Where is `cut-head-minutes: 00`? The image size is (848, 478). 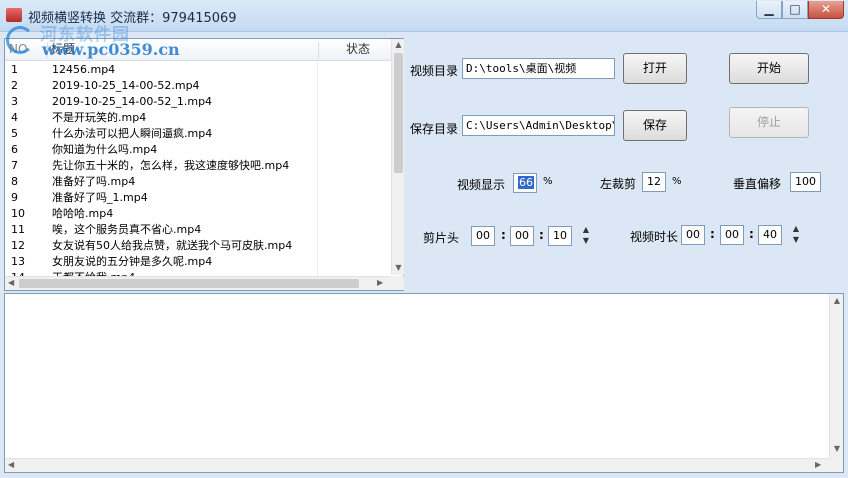
cut-head-minutes: 00 is located at coordinates (522, 236).